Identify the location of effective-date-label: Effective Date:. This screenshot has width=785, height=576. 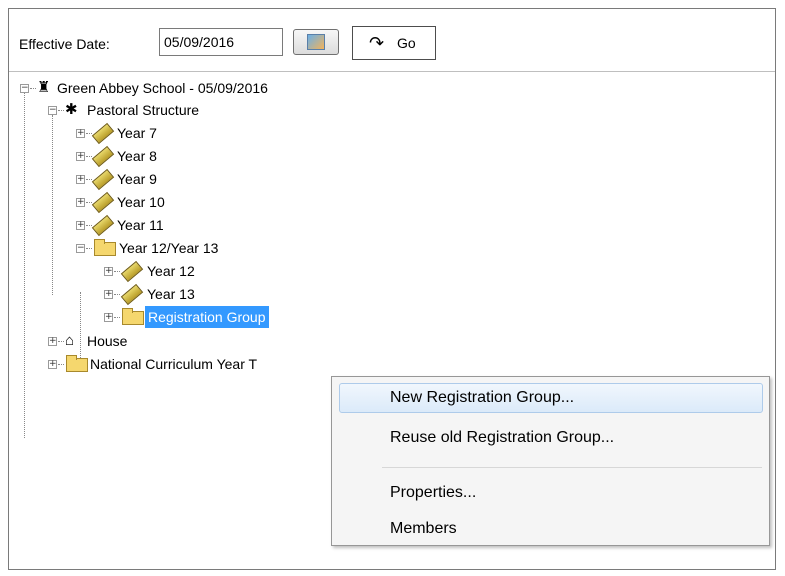
(64, 44).